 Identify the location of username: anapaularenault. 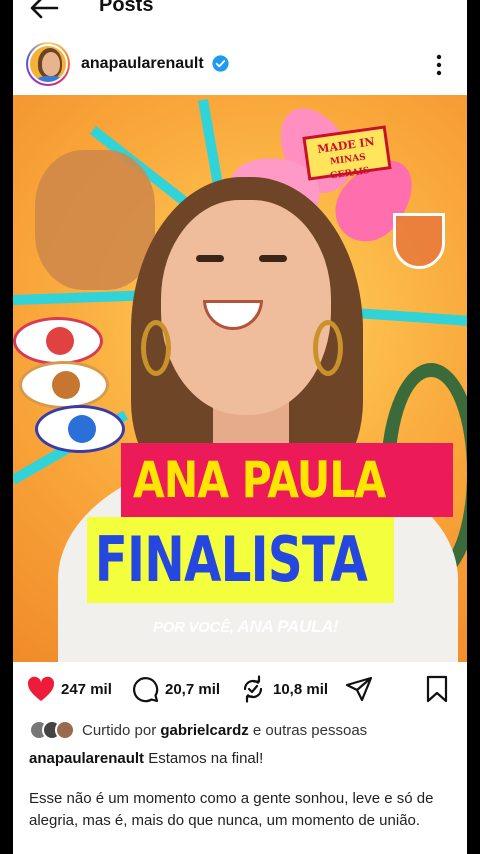
(142, 64).